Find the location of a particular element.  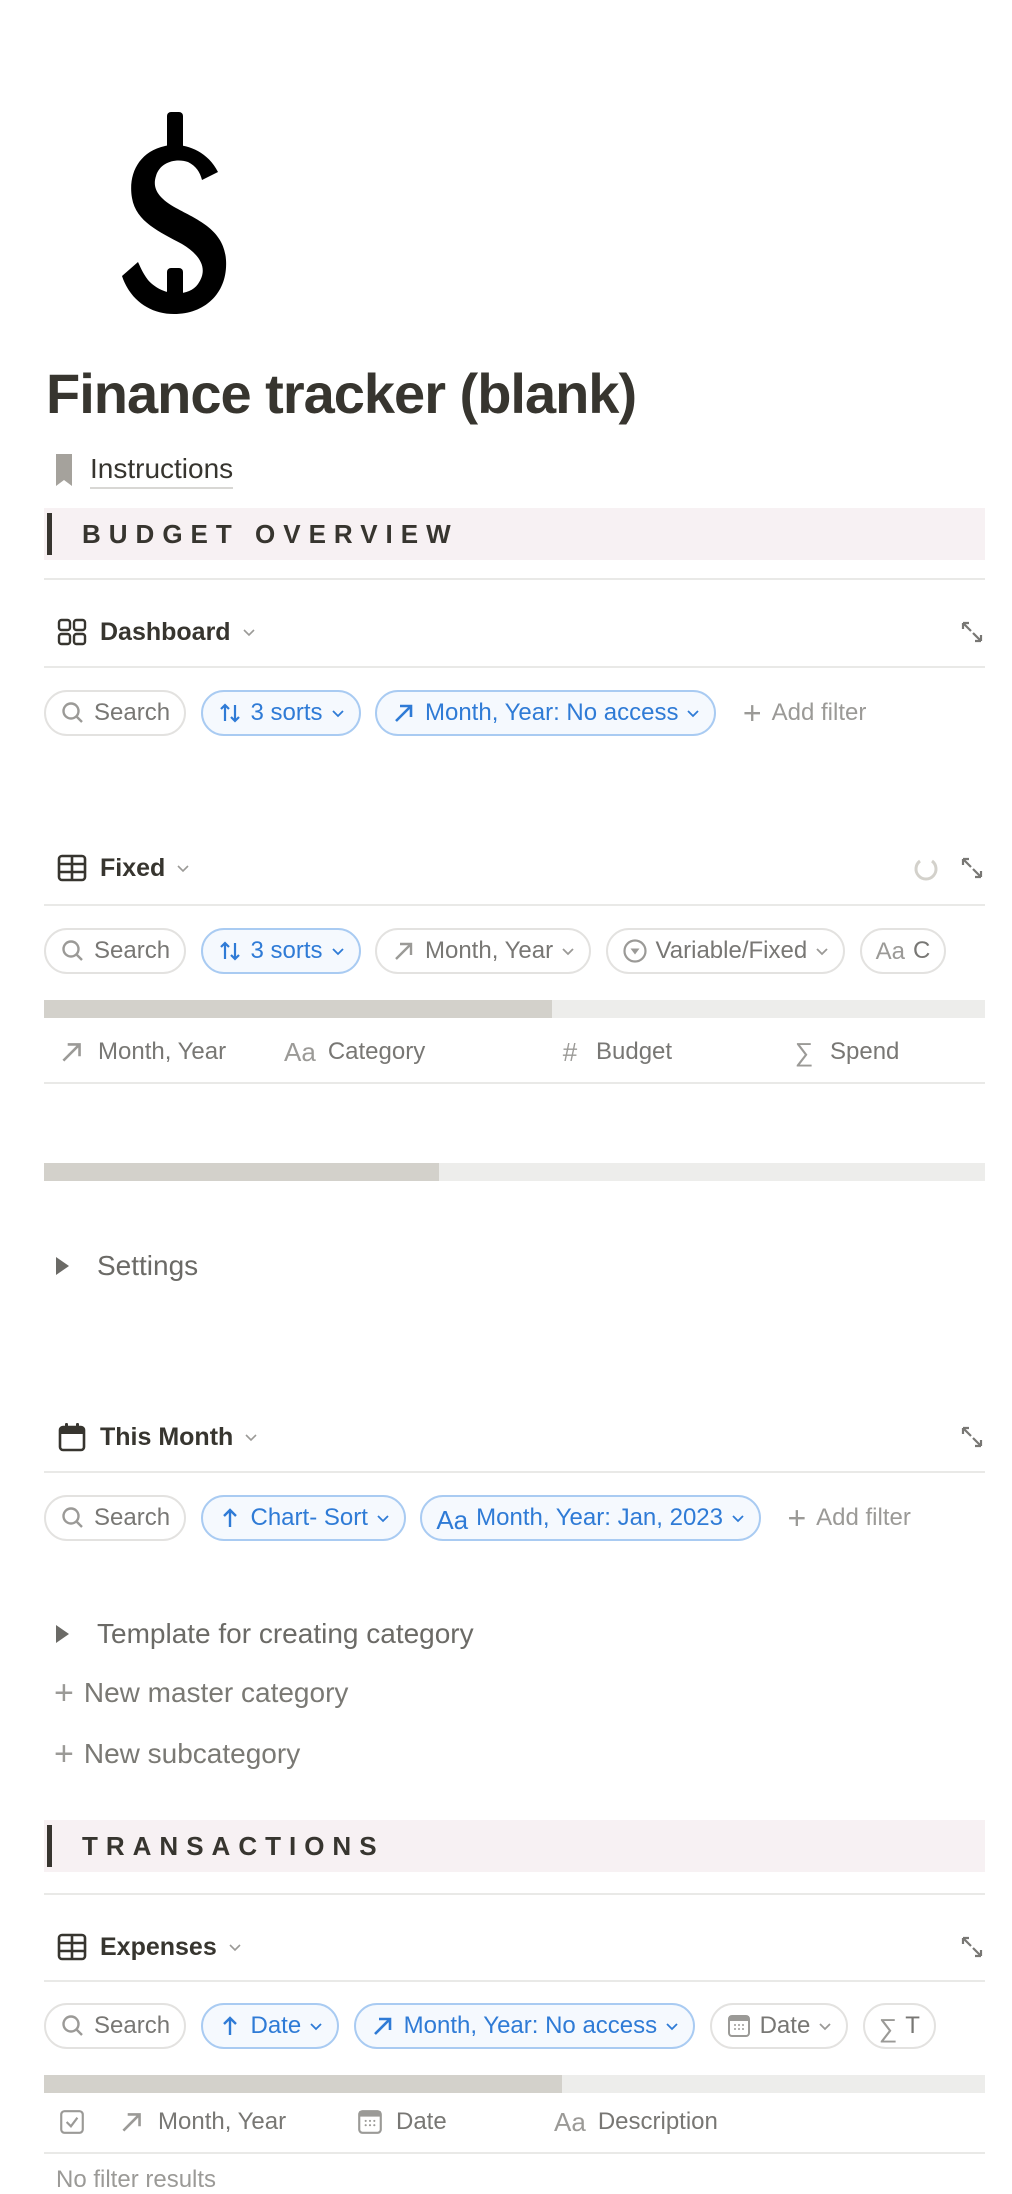

template-toggle: Template for creating category is located at coordinates (265, 1634).